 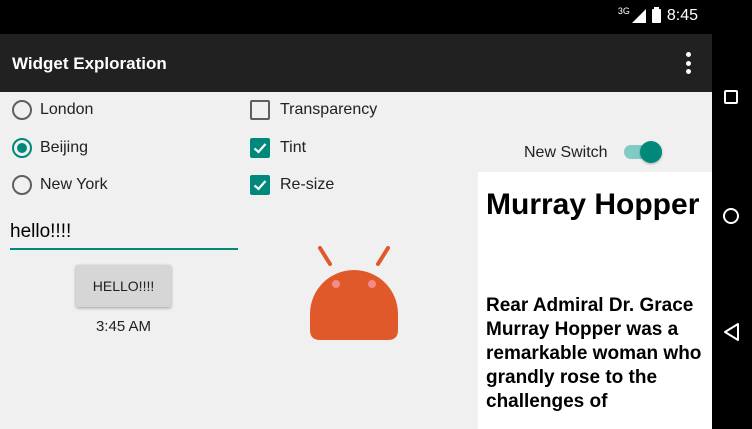 I want to click on app-title: Widget Exploration, so click(x=89, y=63).